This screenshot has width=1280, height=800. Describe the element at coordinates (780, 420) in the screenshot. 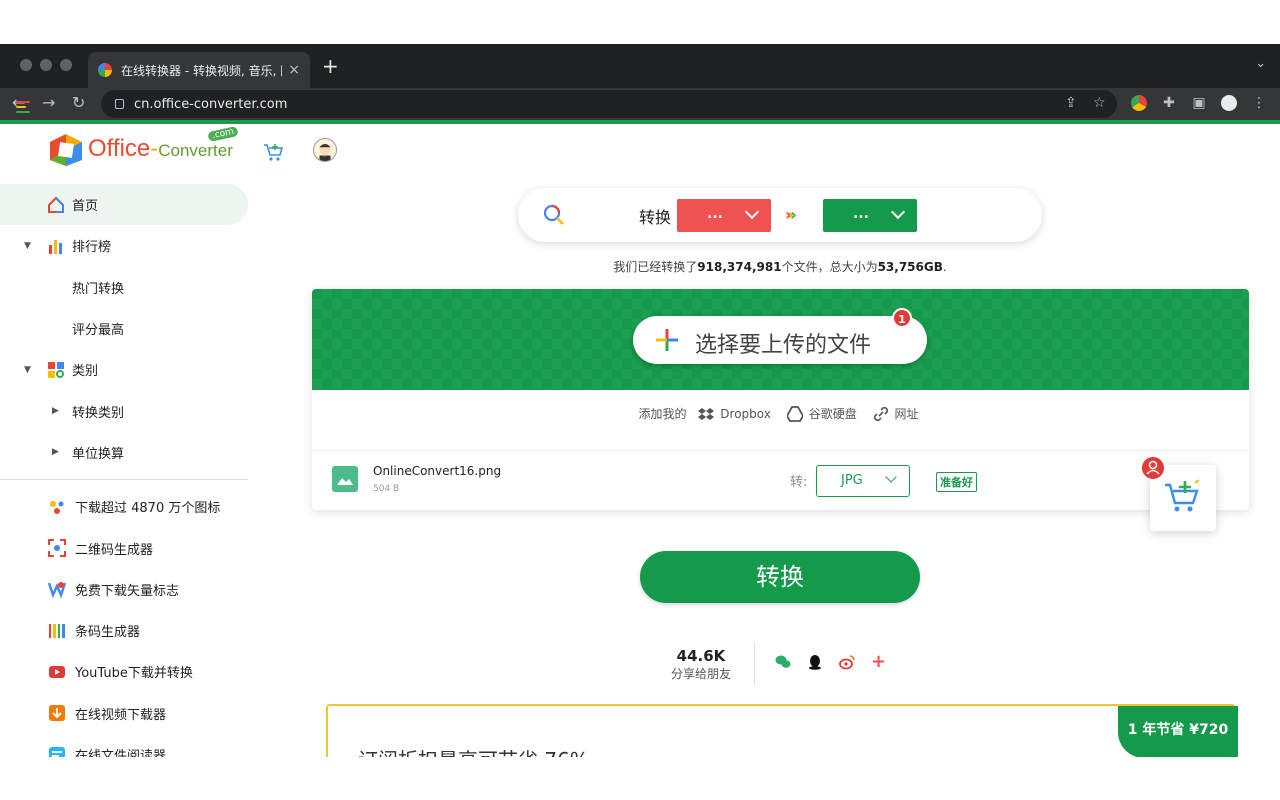

I see `upload-sources: 添加我的 Dropbox 谷歌硬盘 网址` at that location.